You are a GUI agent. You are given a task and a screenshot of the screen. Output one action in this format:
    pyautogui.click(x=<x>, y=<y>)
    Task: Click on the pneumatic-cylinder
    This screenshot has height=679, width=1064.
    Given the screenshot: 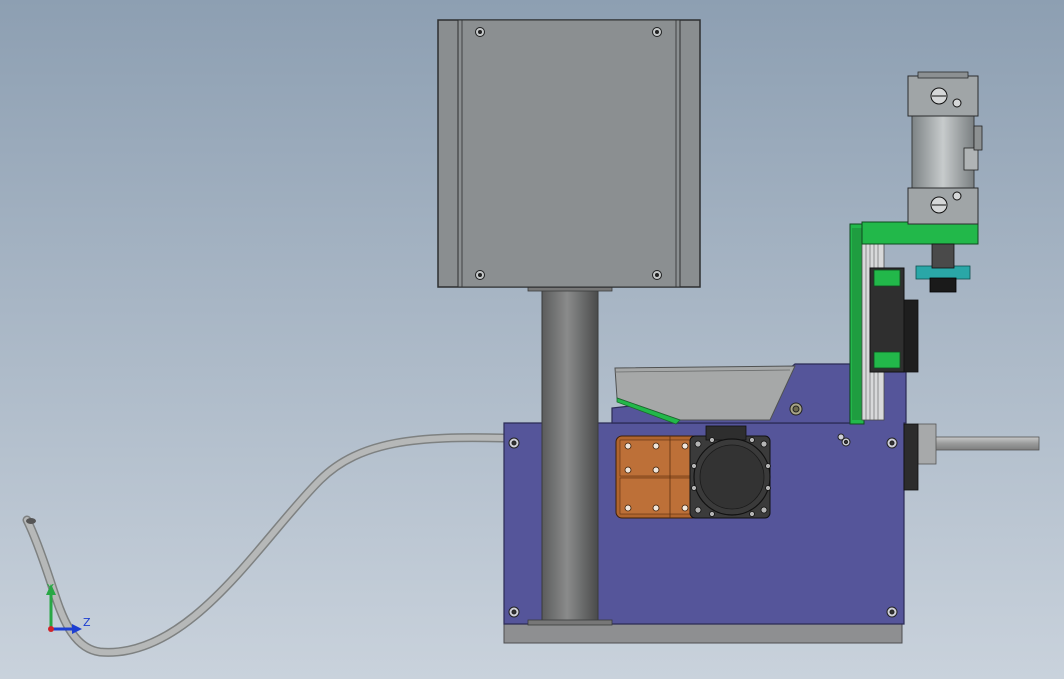 What is the action you would take?
    pyautogui.click(x=945, y=148)
    